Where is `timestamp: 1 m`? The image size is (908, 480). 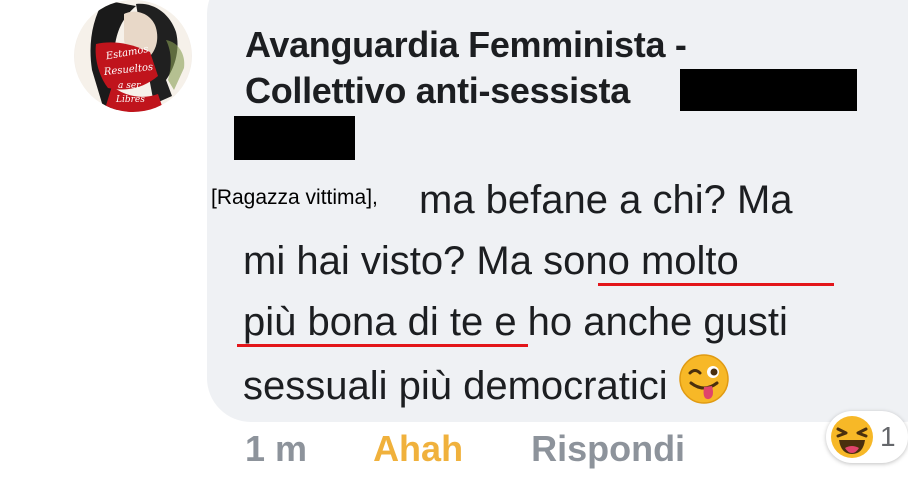 timestamp: 1 m is located at coordinates (276, 449).